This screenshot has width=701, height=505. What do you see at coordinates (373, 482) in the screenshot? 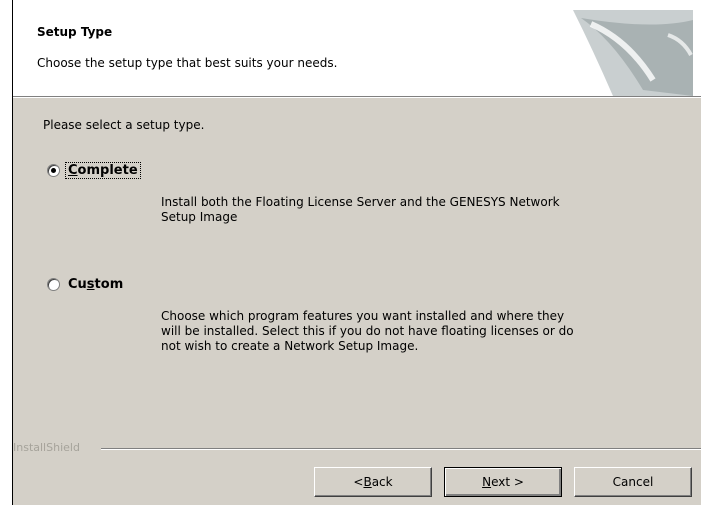
I see `back-button: < Back` at bounding box center [373, 482].